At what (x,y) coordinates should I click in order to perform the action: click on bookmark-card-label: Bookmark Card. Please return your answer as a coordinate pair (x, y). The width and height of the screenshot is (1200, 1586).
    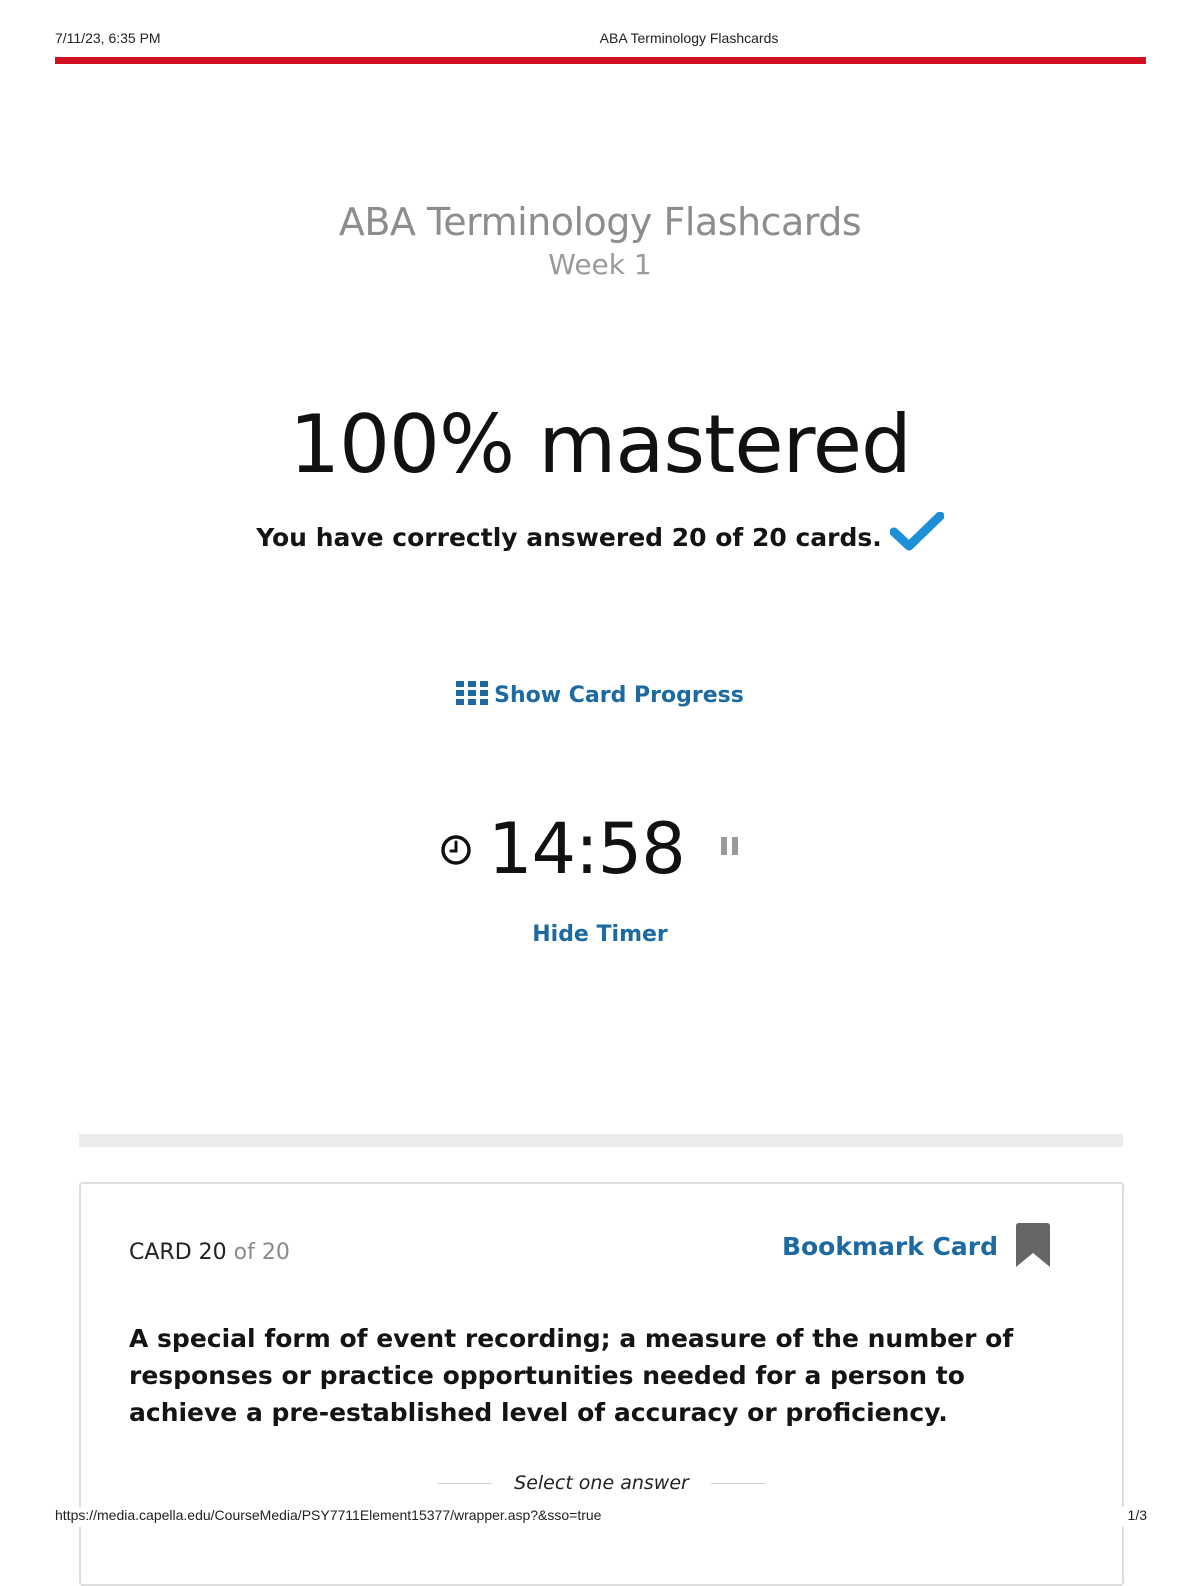
    Looking at the image, I should click on (889, 1246).